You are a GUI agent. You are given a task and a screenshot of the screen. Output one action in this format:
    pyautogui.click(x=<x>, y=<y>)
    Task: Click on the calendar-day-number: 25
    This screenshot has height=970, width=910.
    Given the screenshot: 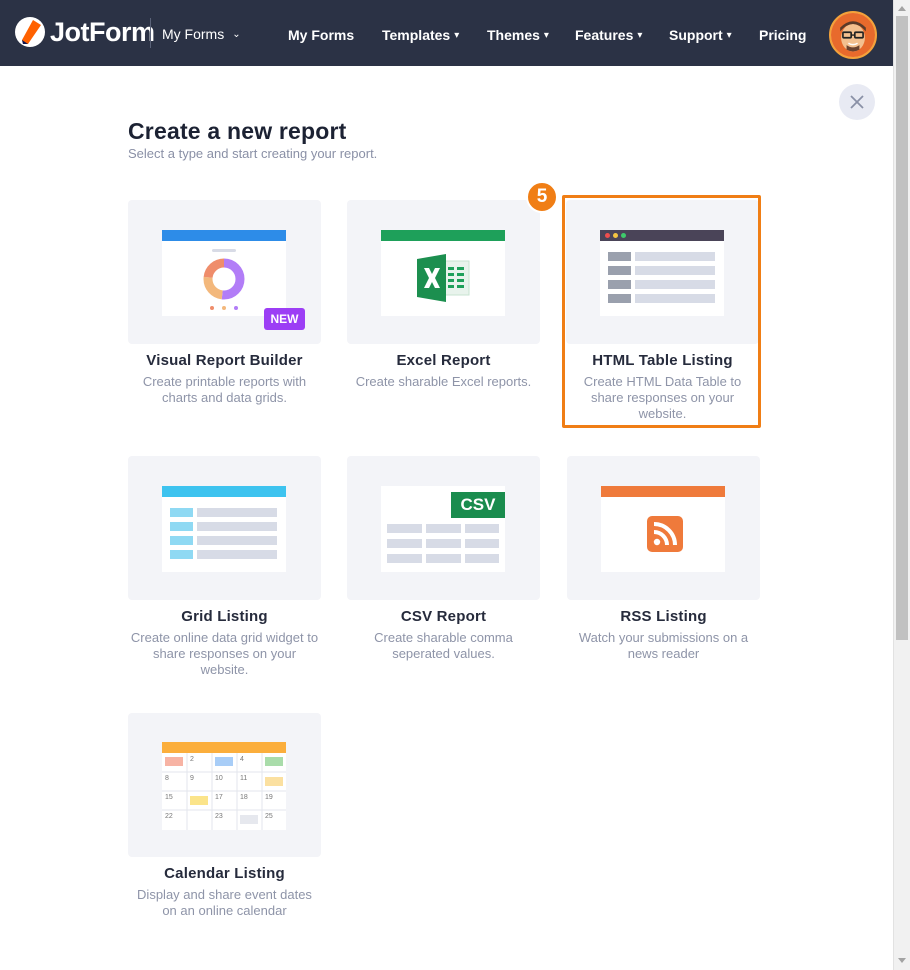 What is the action you would take?
    pyautogui.click(x=269, y=816)
    